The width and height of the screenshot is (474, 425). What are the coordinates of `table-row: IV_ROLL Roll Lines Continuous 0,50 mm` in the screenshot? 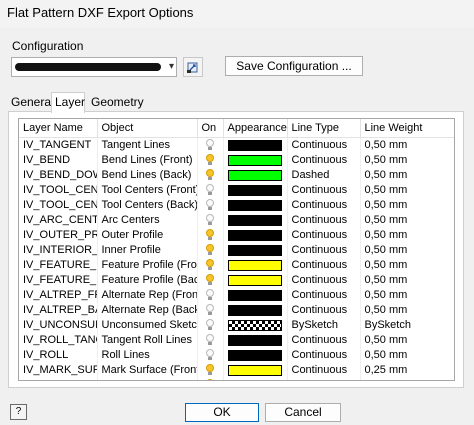 It's located at (236, 355).